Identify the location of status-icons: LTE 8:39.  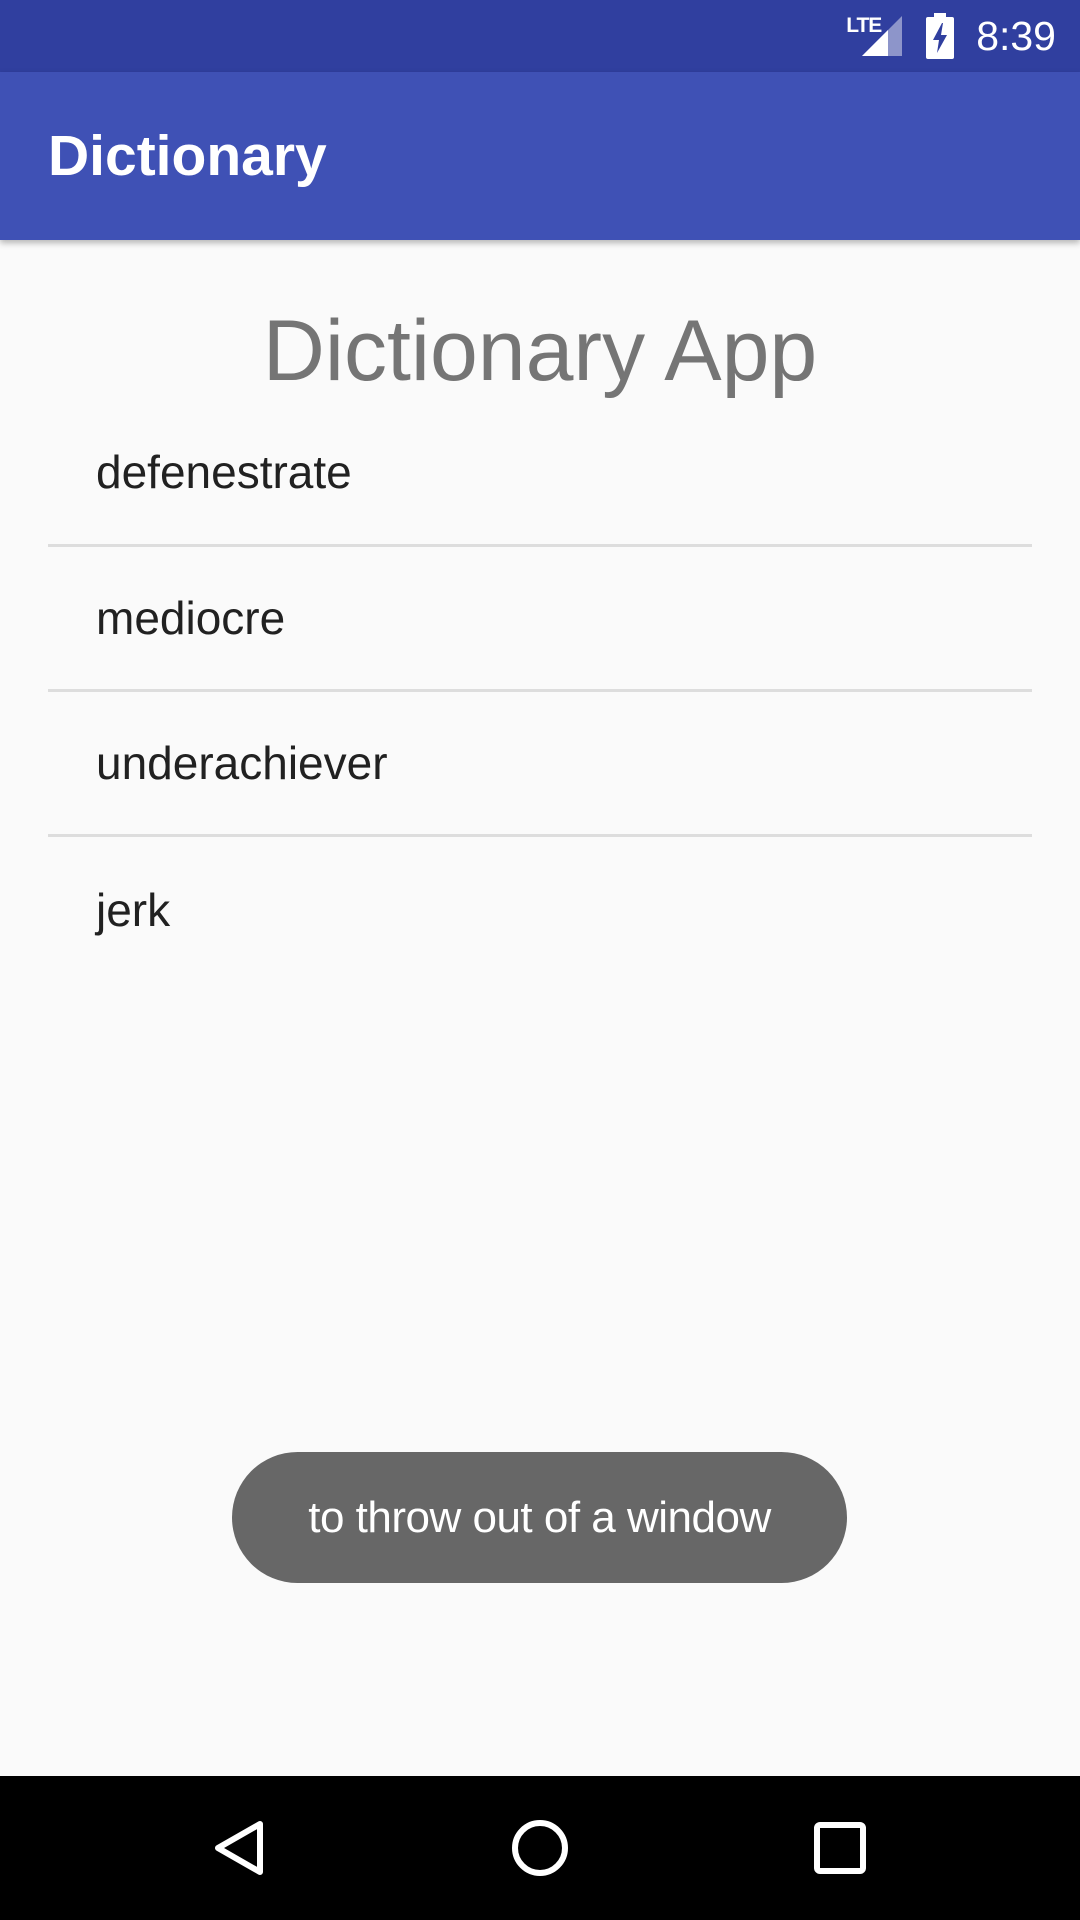
(950, 36).